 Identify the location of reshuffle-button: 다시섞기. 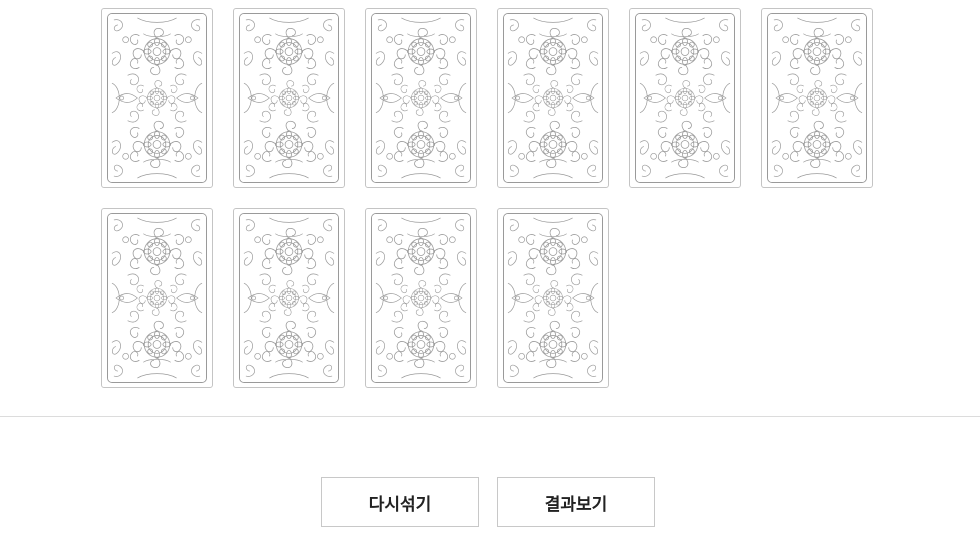
(400, 502).